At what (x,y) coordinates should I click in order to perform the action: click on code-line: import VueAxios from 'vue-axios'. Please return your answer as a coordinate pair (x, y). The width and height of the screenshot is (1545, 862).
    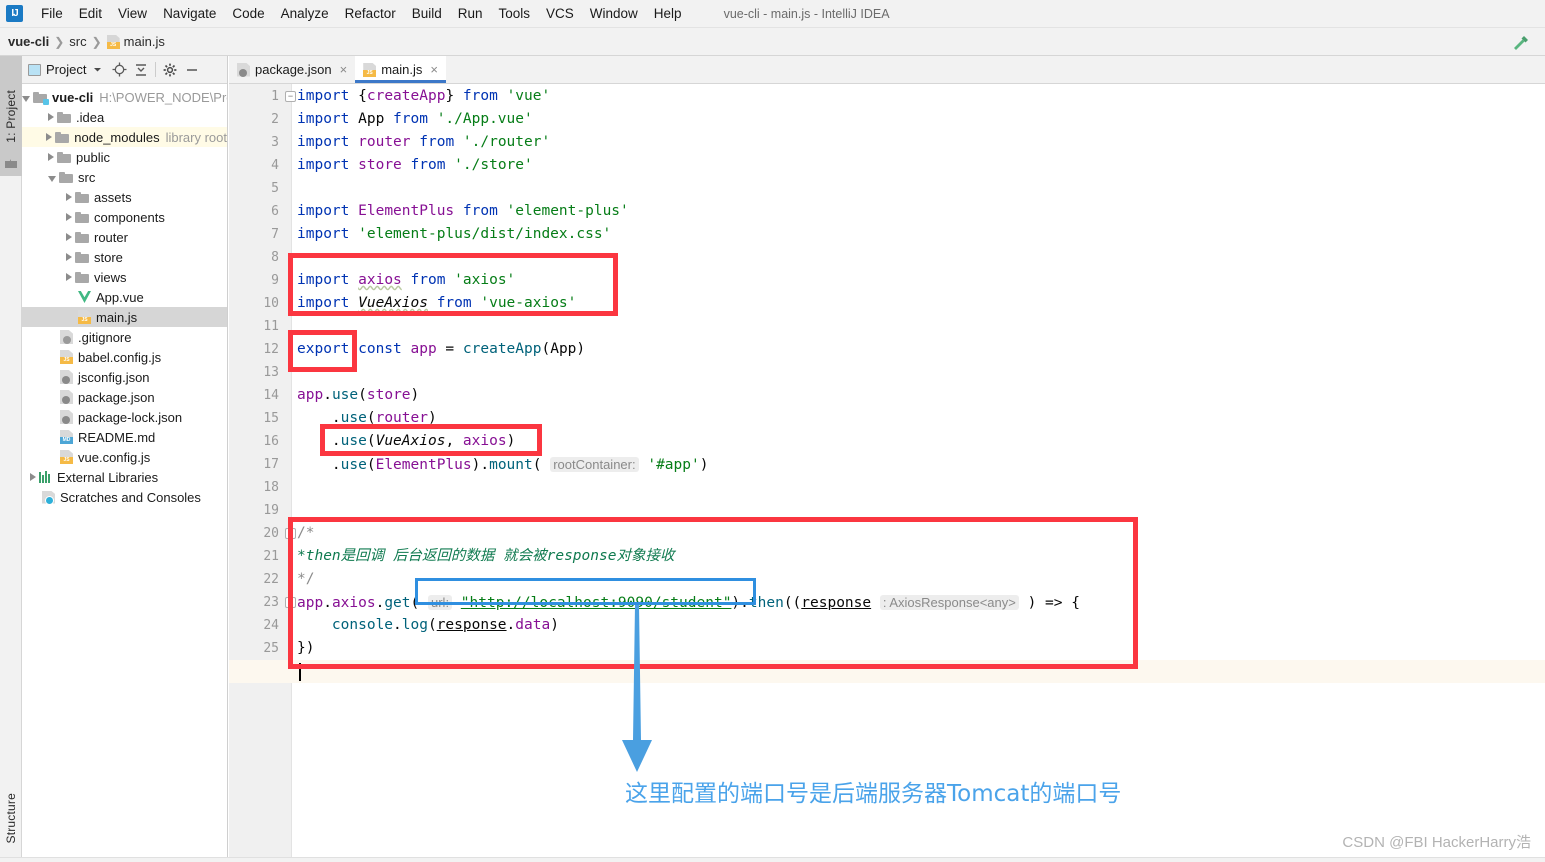
    Looking at the image, I should click on (433, 303).